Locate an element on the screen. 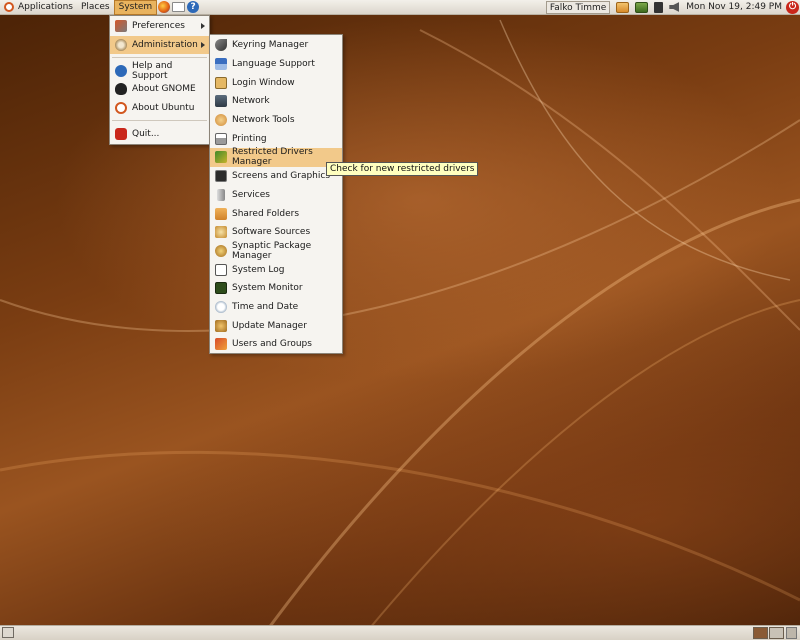  menu-item-label: Login Window is located at coordinates (263, 82).